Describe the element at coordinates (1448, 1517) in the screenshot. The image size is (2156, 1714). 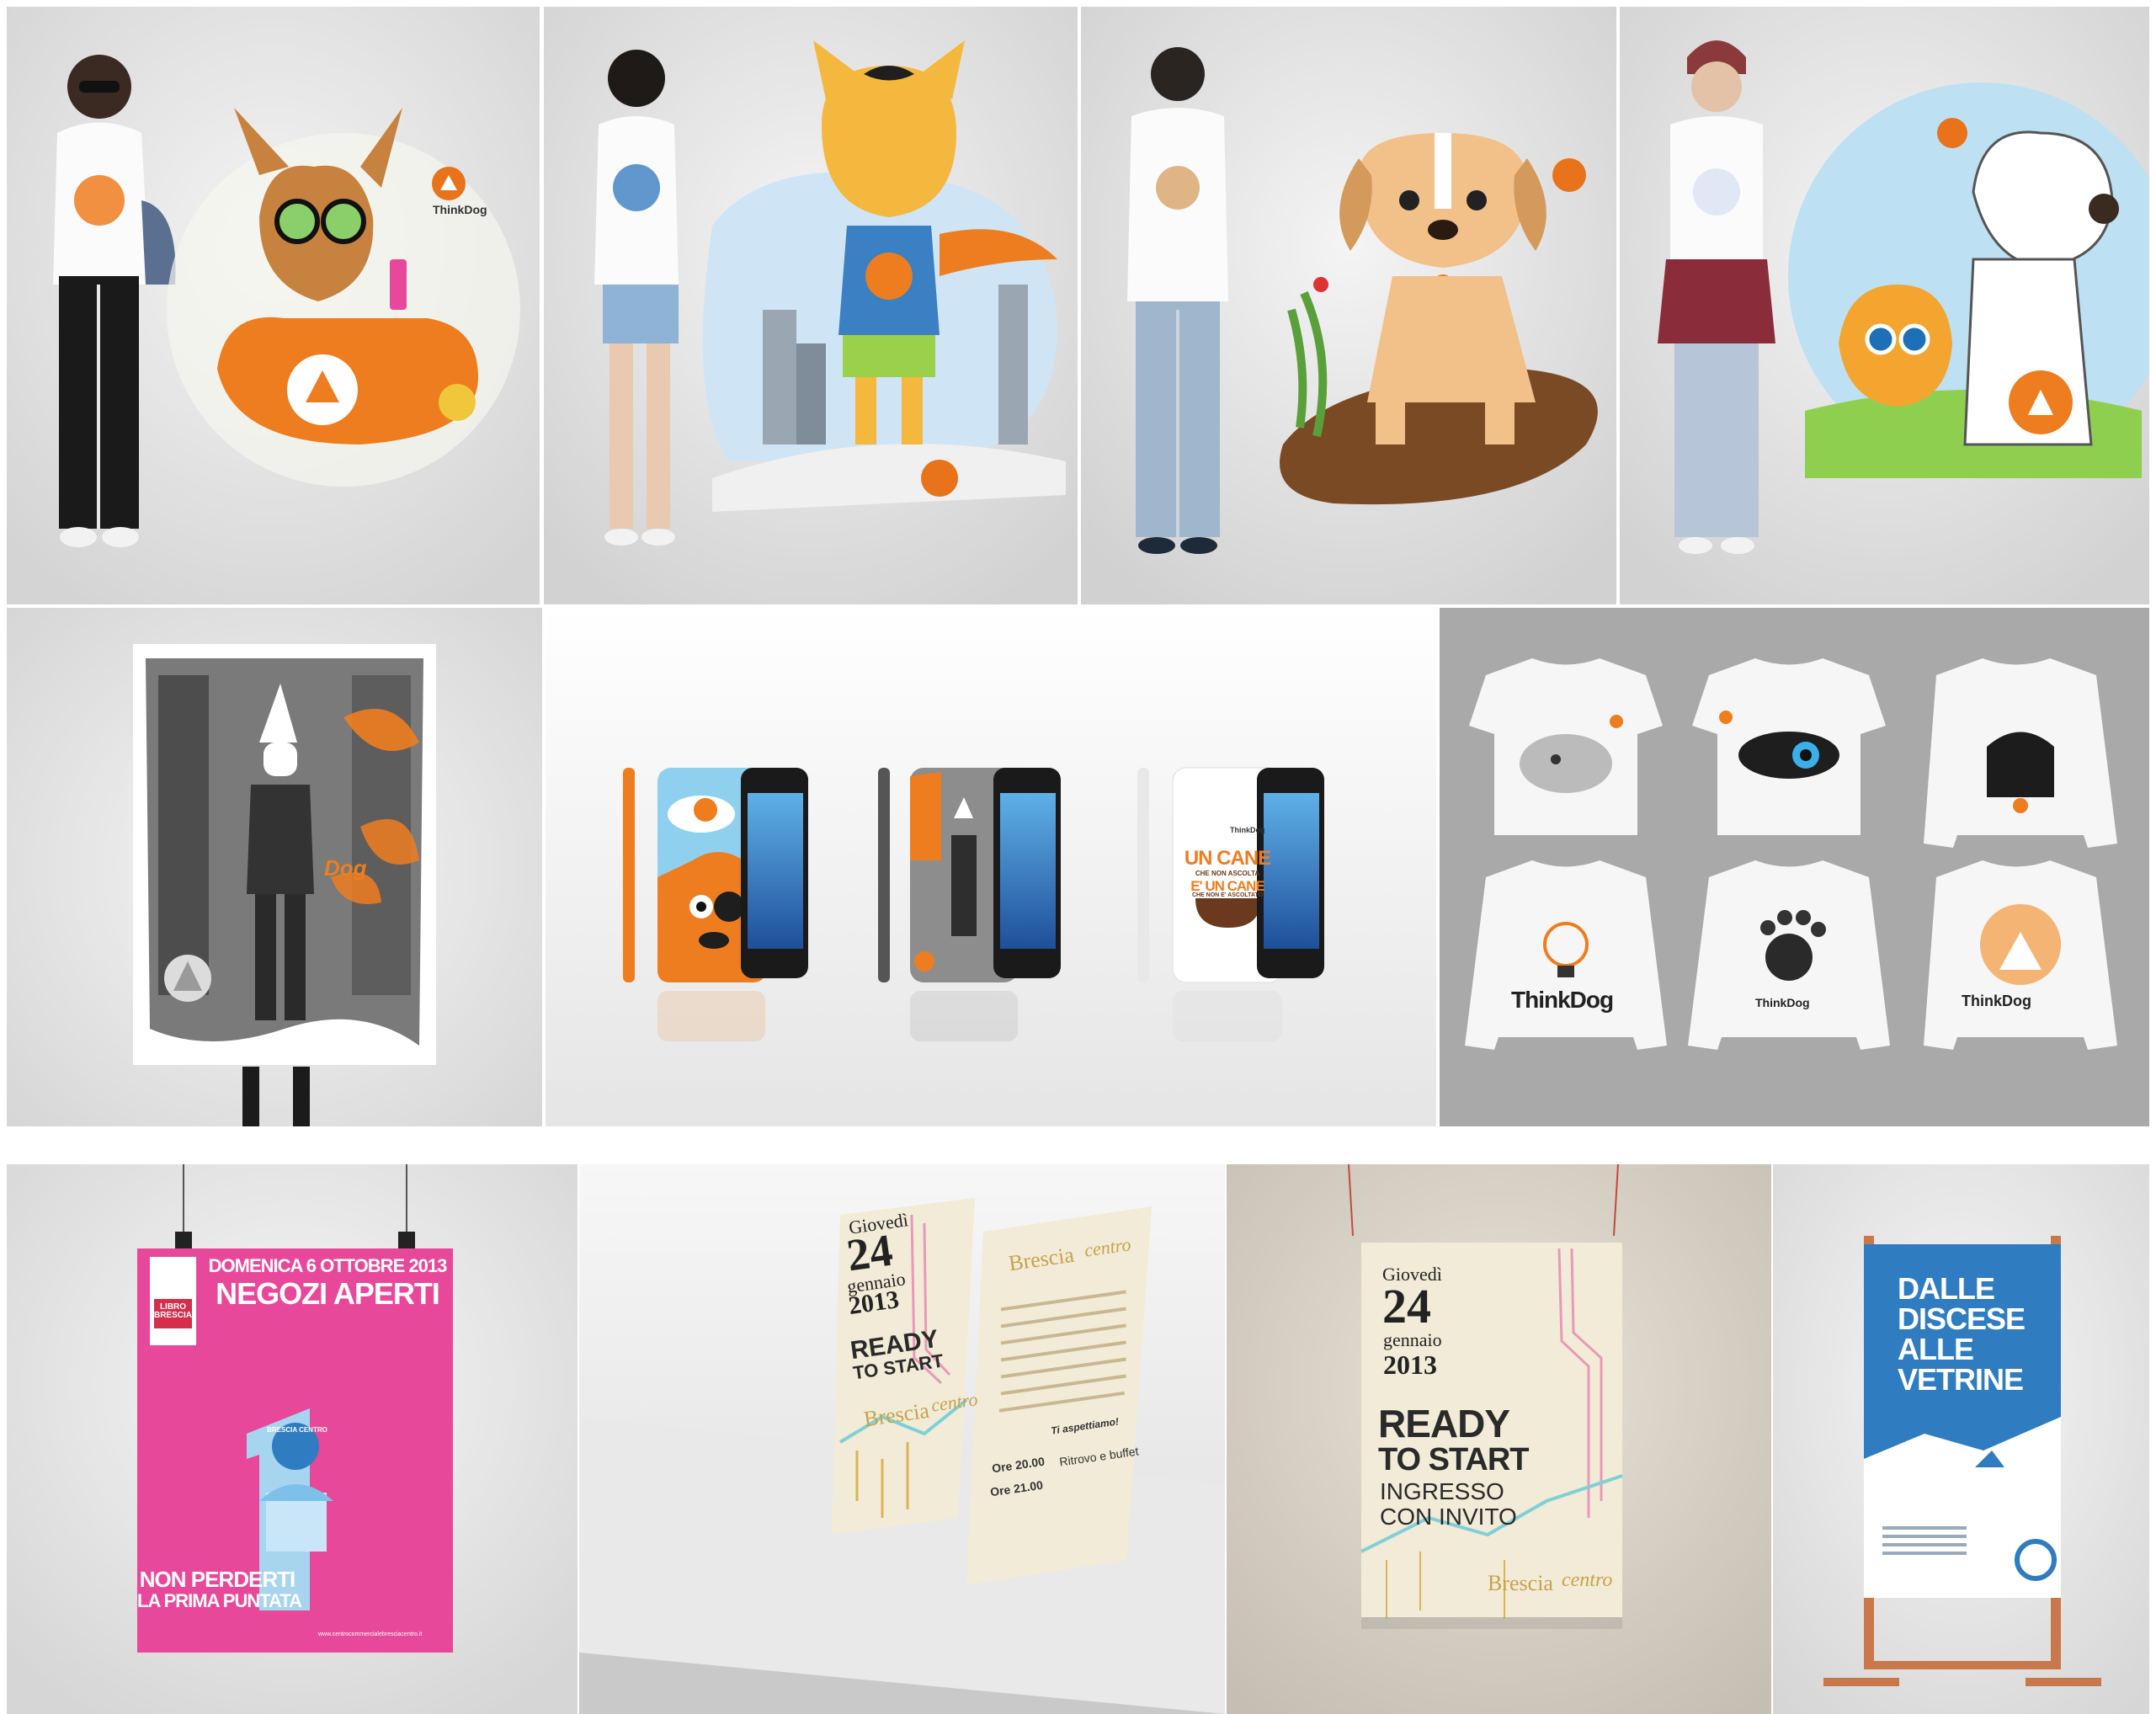
I see `poster-sub2: CON INVITO` at that location.